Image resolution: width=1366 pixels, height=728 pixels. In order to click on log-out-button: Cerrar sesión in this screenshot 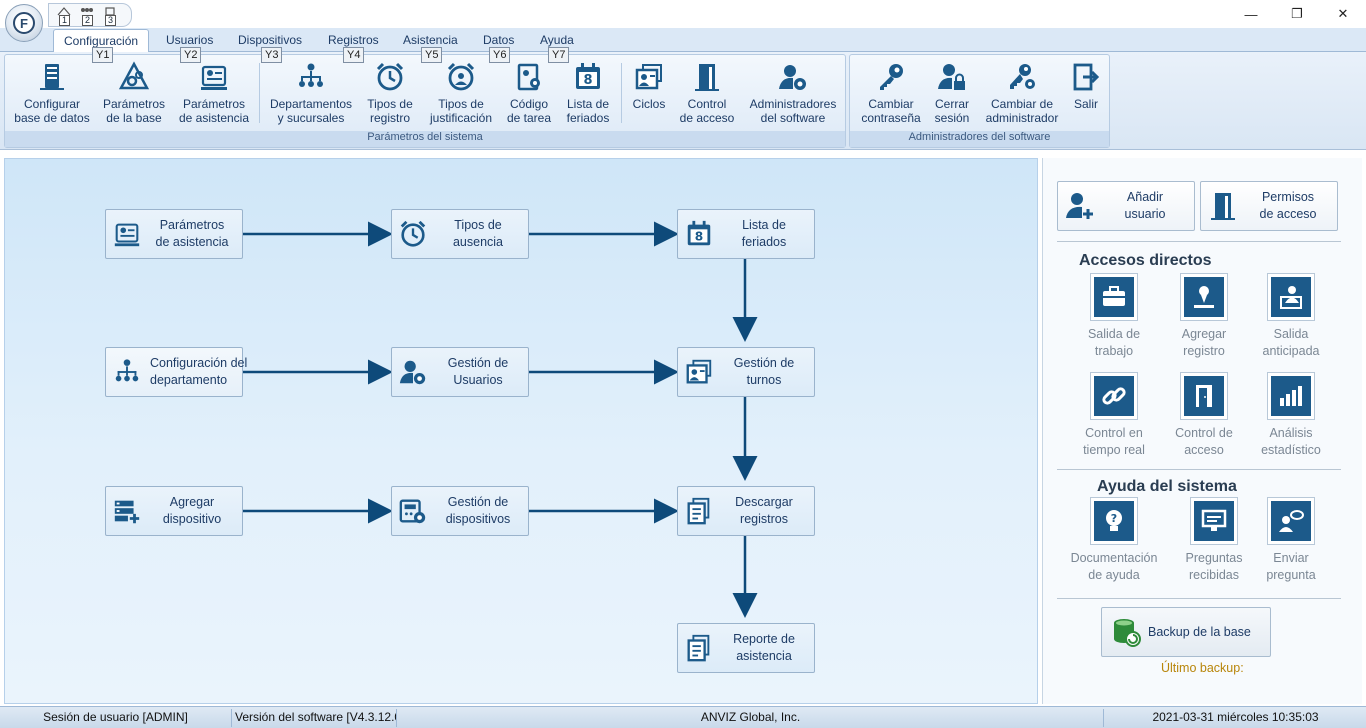, I will do `click(952, 97)`.